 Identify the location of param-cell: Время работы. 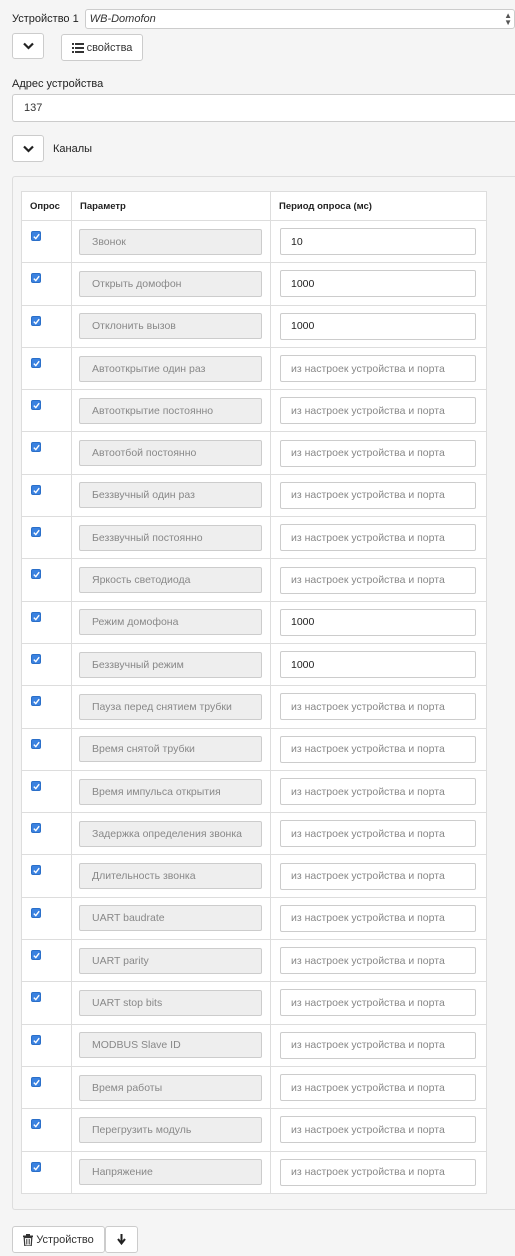
(171, 1087).